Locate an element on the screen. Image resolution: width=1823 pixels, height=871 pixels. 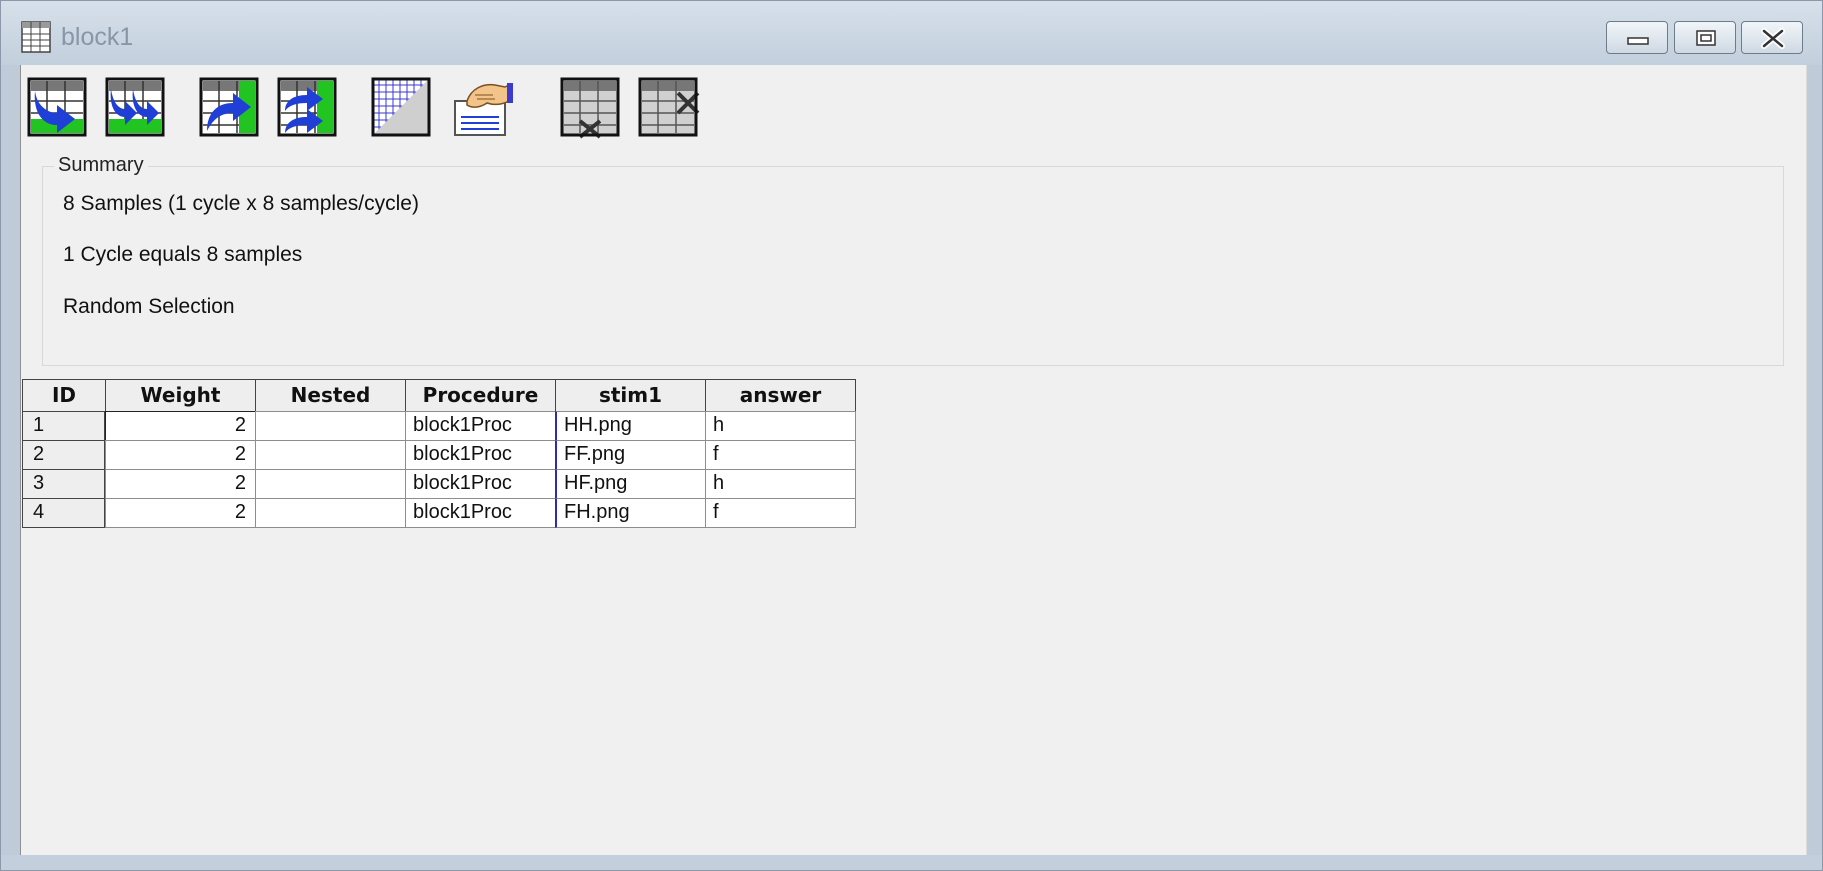
summary-properties-button is located at coordinates (484, 108).